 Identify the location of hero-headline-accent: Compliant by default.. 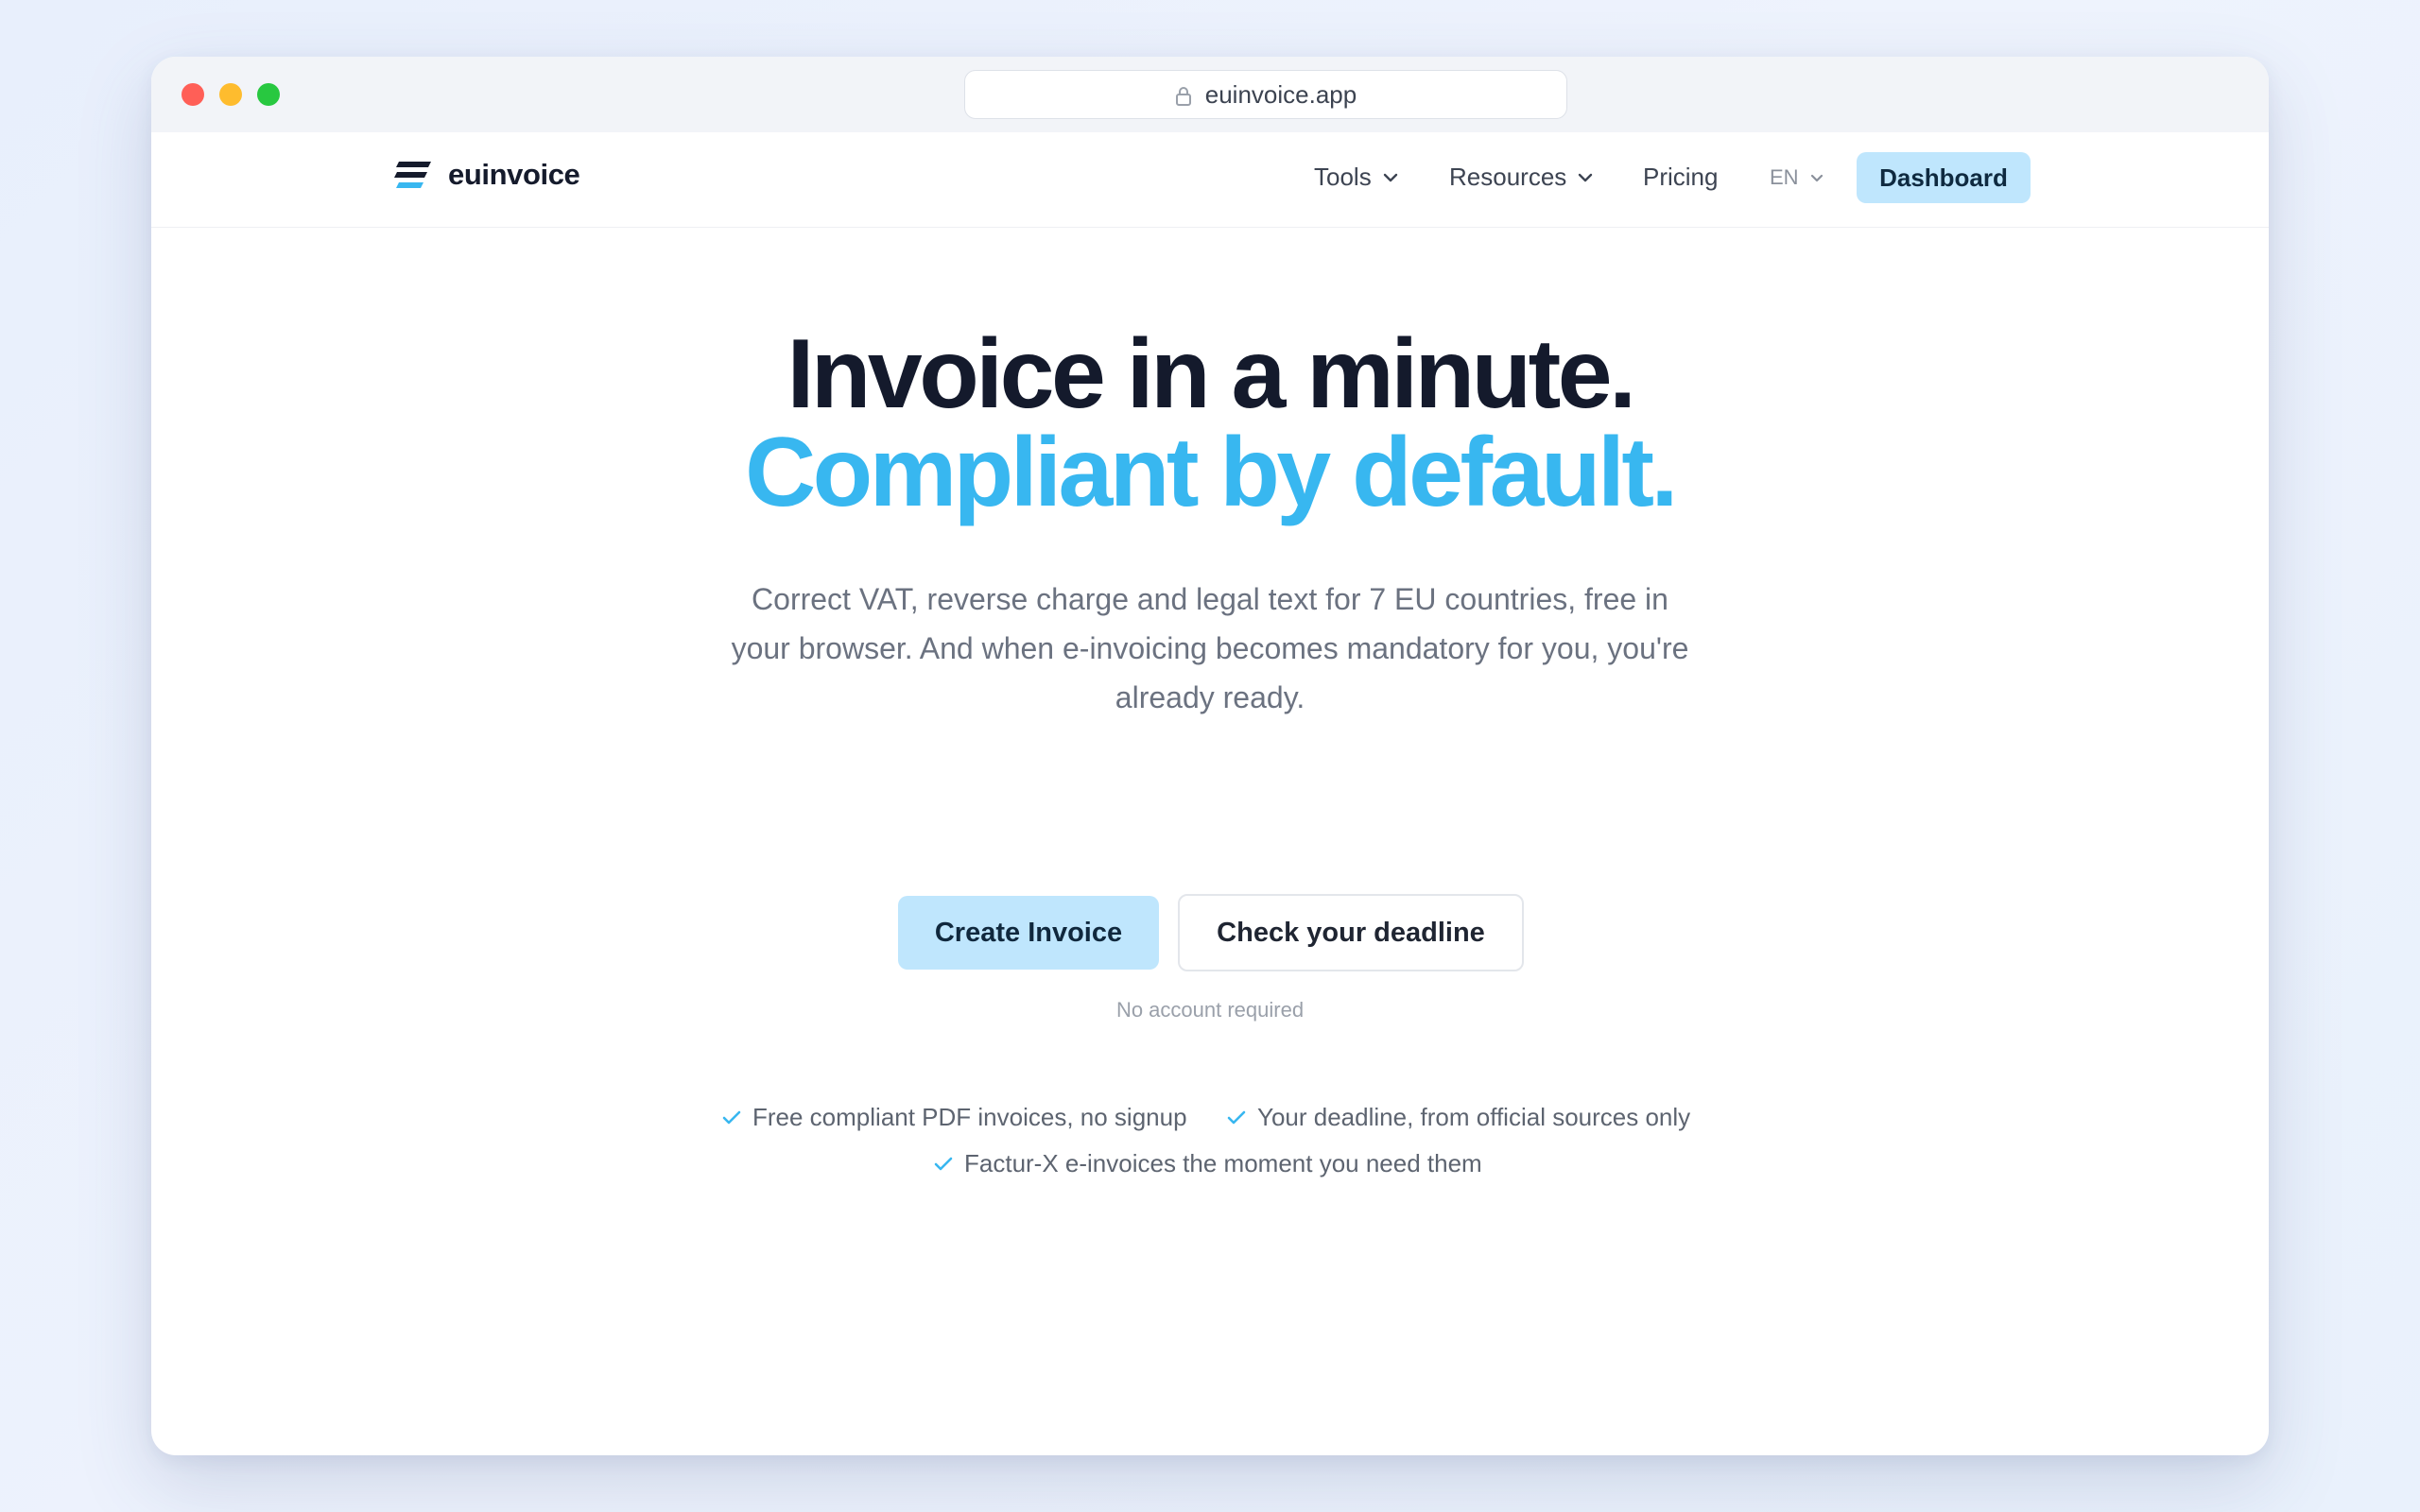
(1211, 472).